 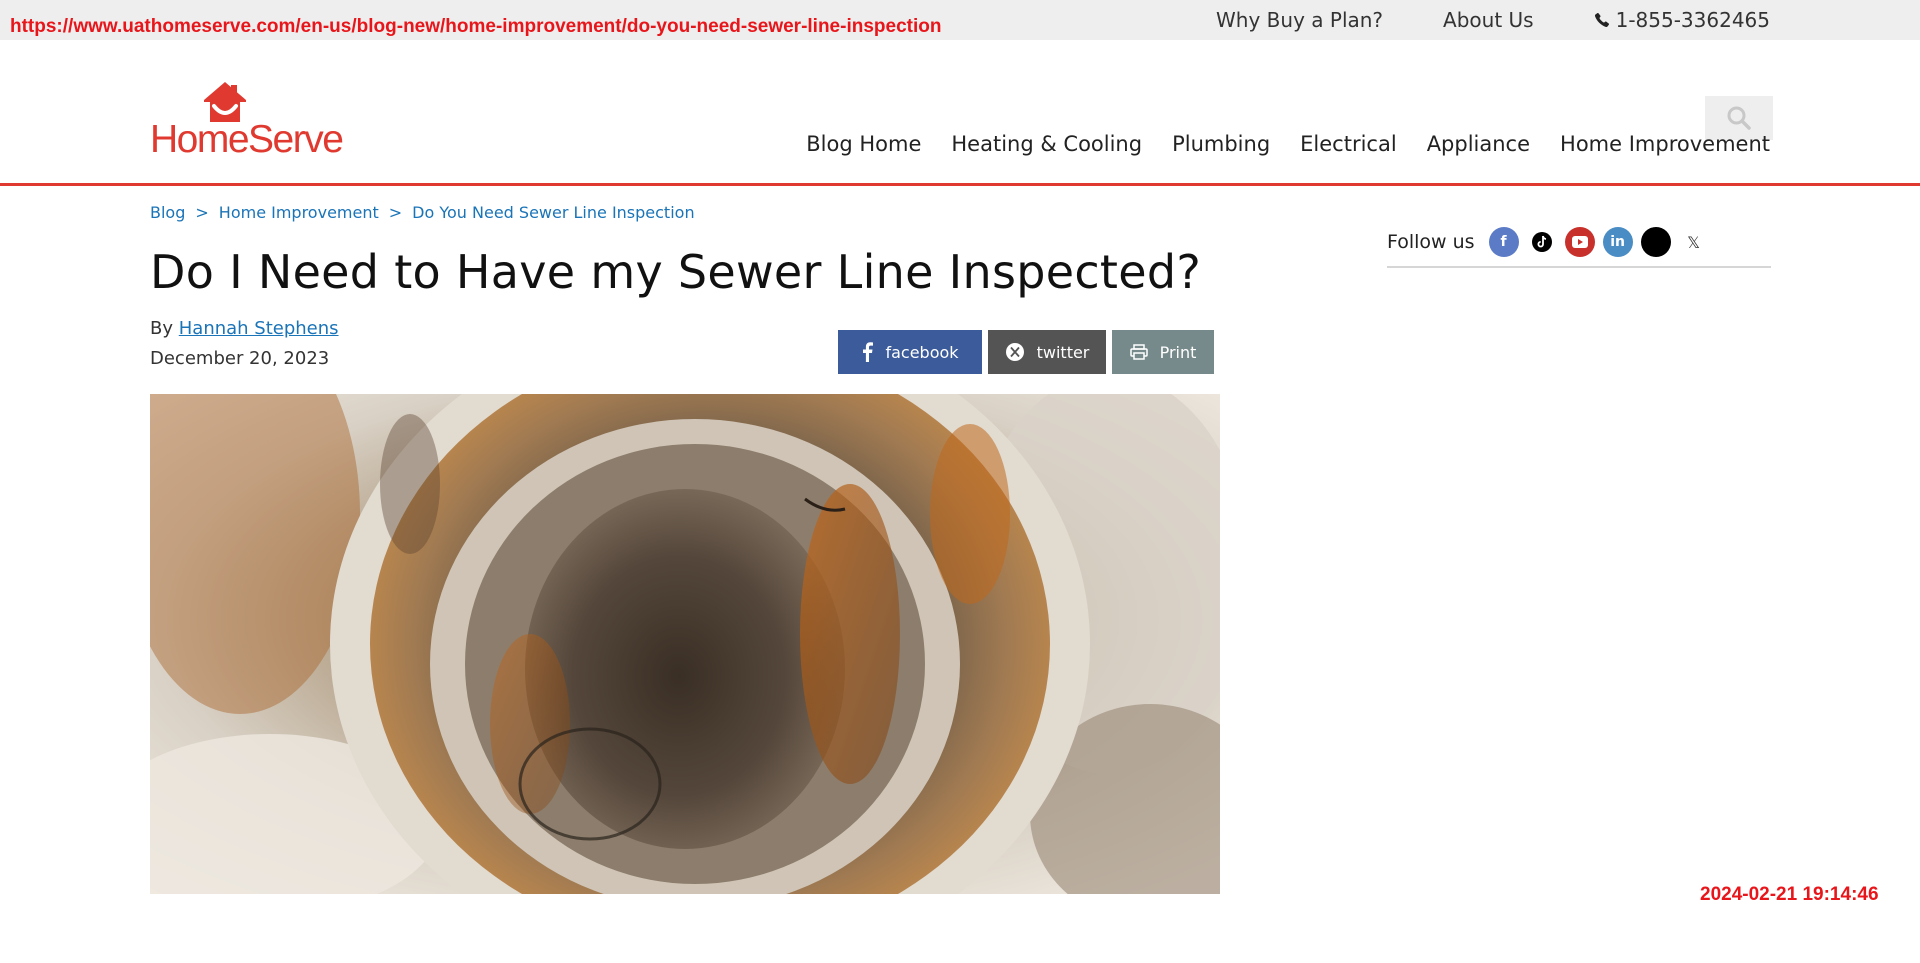 What do you see at coordinates (1601, 20) in the screenshot?
I see `phone-icon` at bounding box center [1601, 20].